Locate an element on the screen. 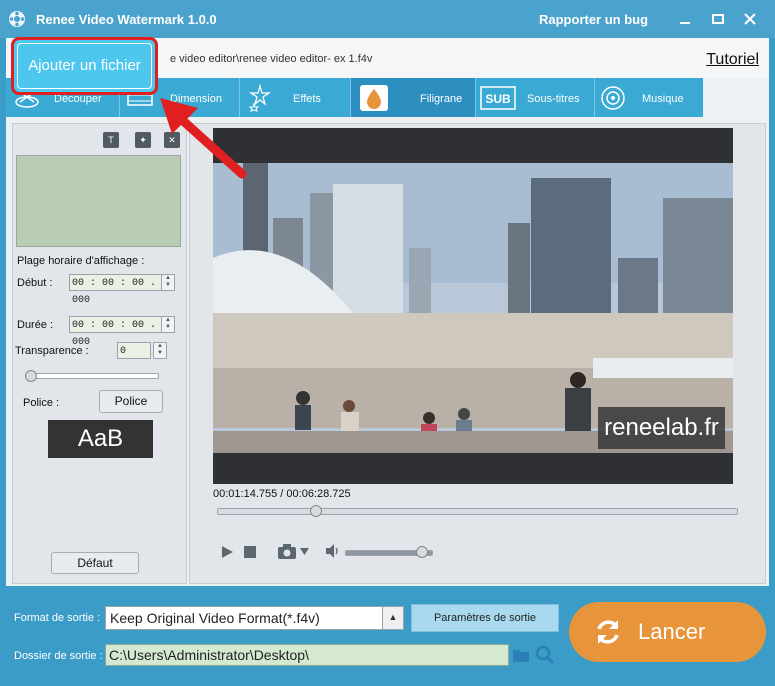  chevron-down-icon is located at coordinates (304, 551).